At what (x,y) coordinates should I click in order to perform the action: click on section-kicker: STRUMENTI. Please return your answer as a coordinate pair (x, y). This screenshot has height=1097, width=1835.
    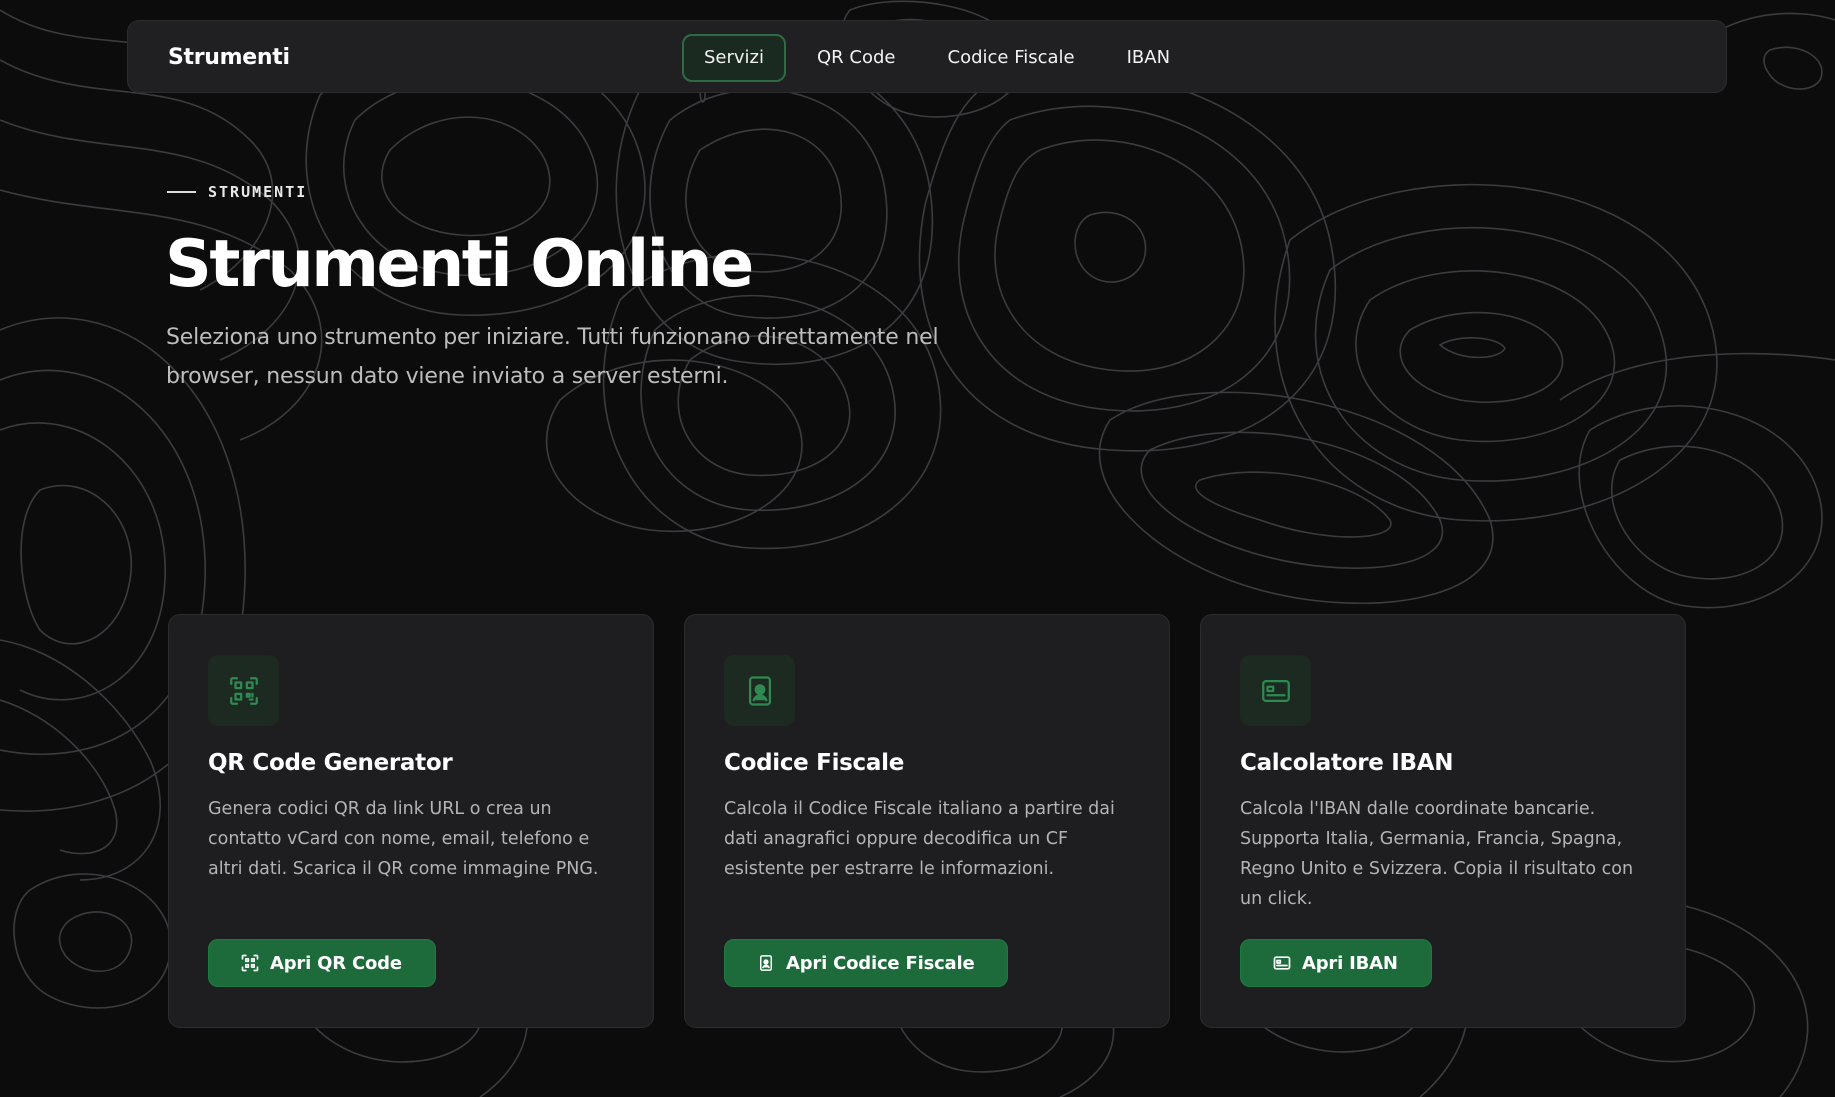
    Looking at the image, I should click on (237, 192).